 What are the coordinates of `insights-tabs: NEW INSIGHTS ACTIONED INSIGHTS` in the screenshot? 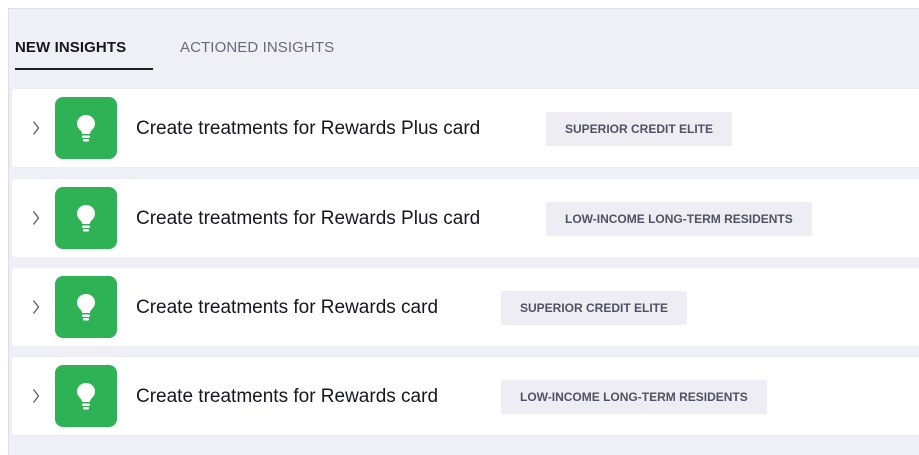 It's located at (315, 40).